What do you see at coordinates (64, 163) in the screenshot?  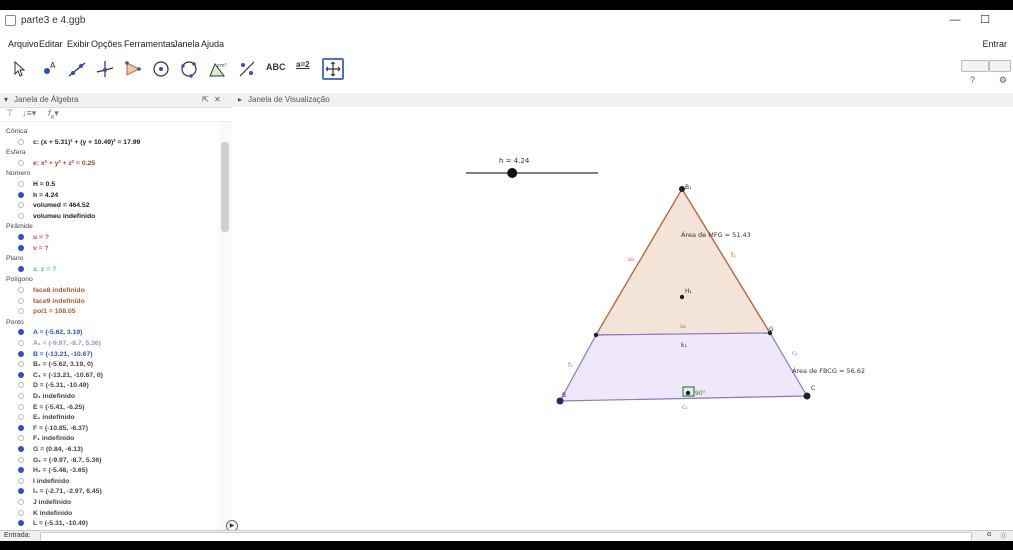 I see `algebra-object-text: e: x² + y² + z² = 0.25` at bounding box center [64, 163].